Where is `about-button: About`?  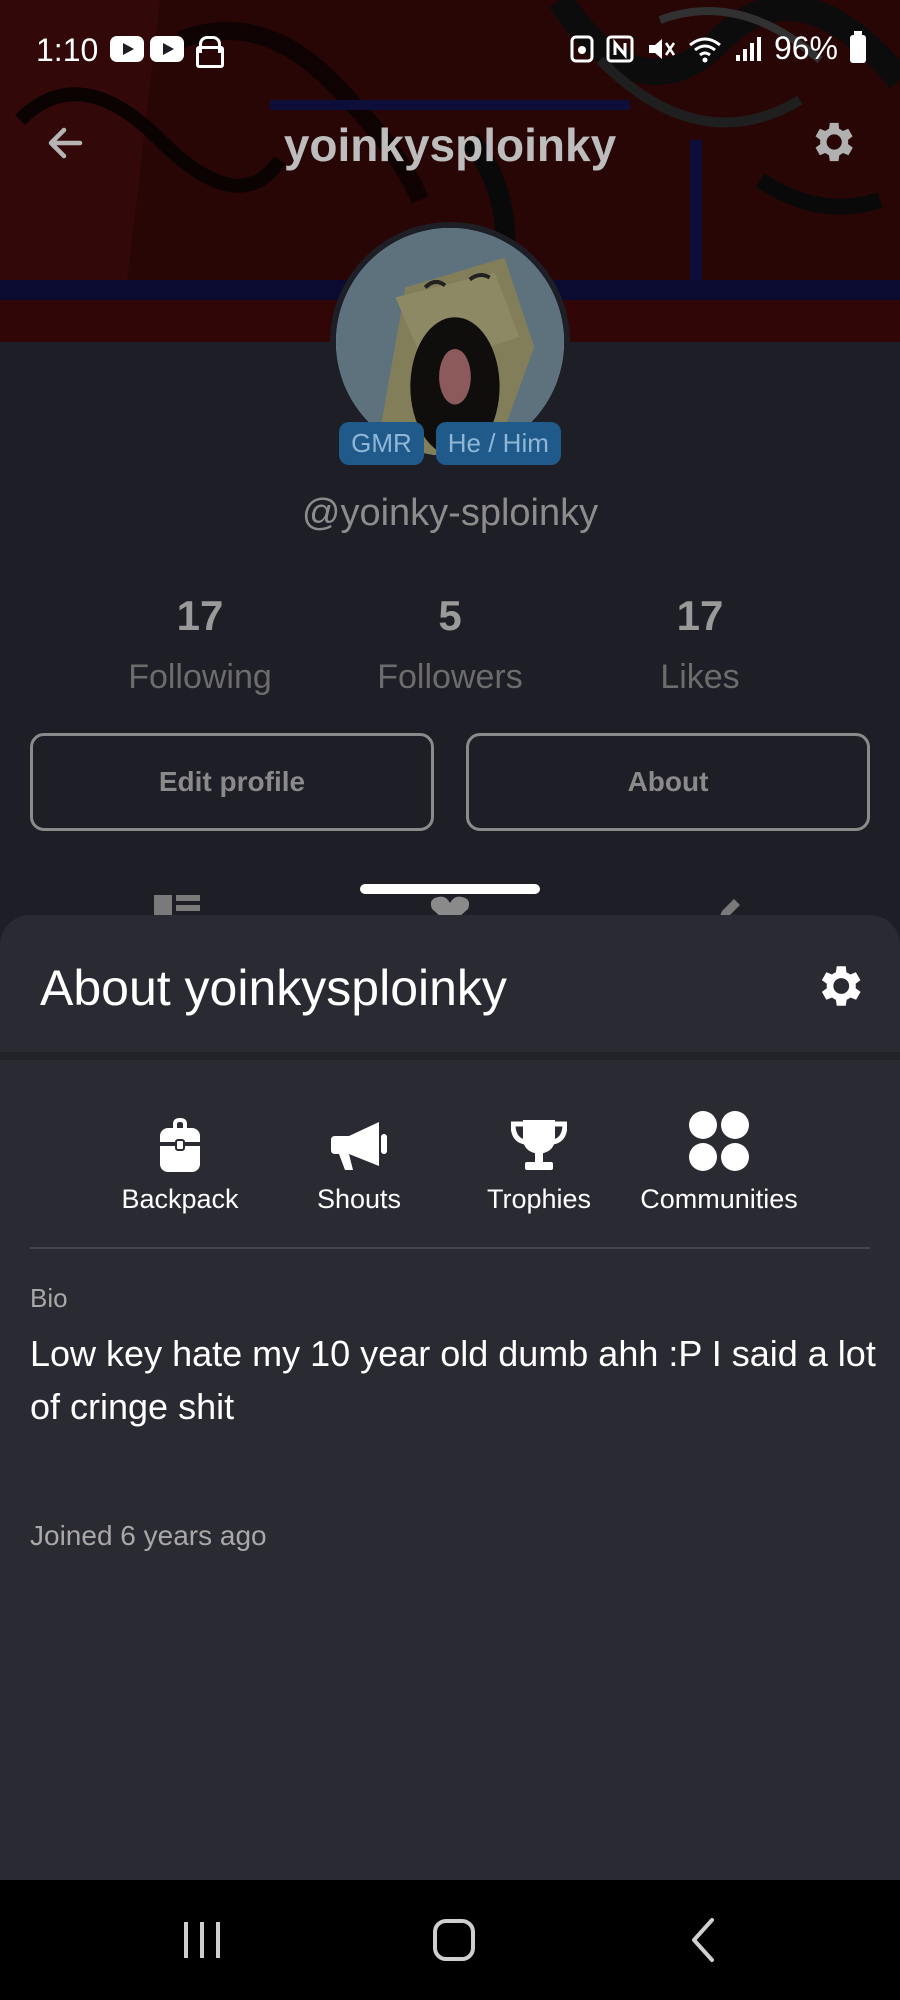
about-button: About is located at coordinates (668, 782).